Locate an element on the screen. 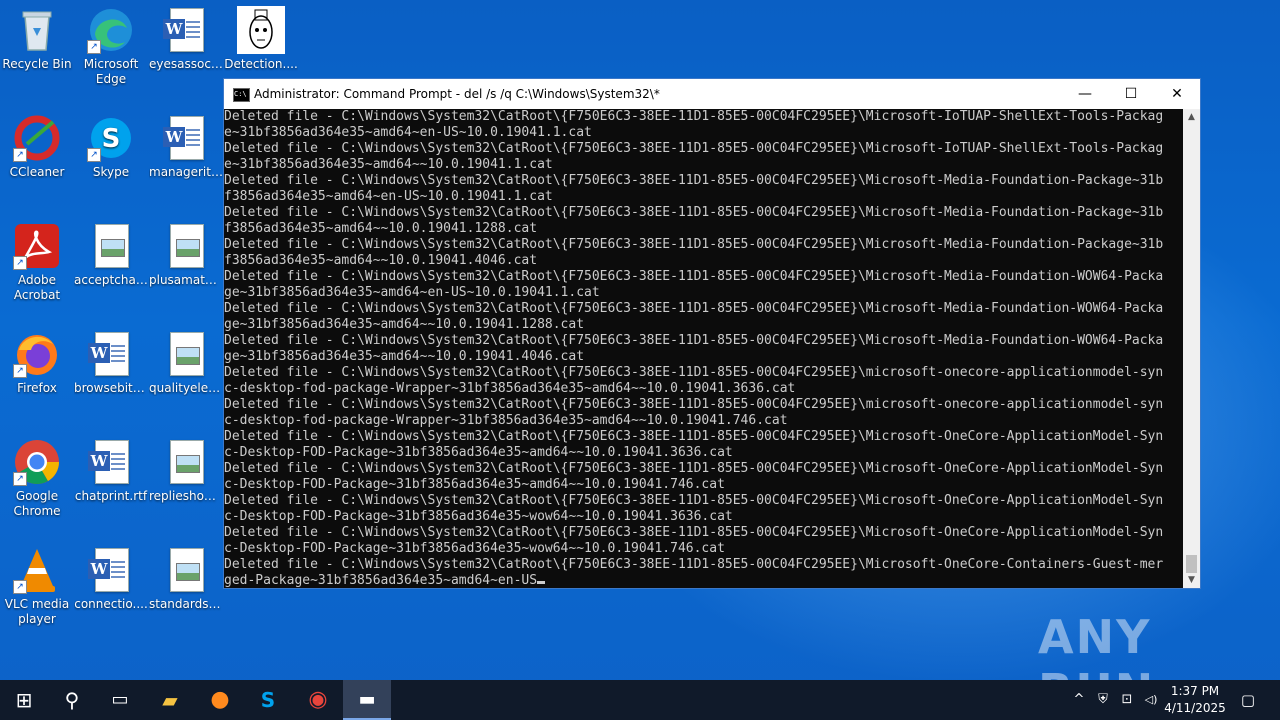 The image size is (1280, 720). desktop-icon-skype: S ↗ Skype is located at coordinates (111, 145).